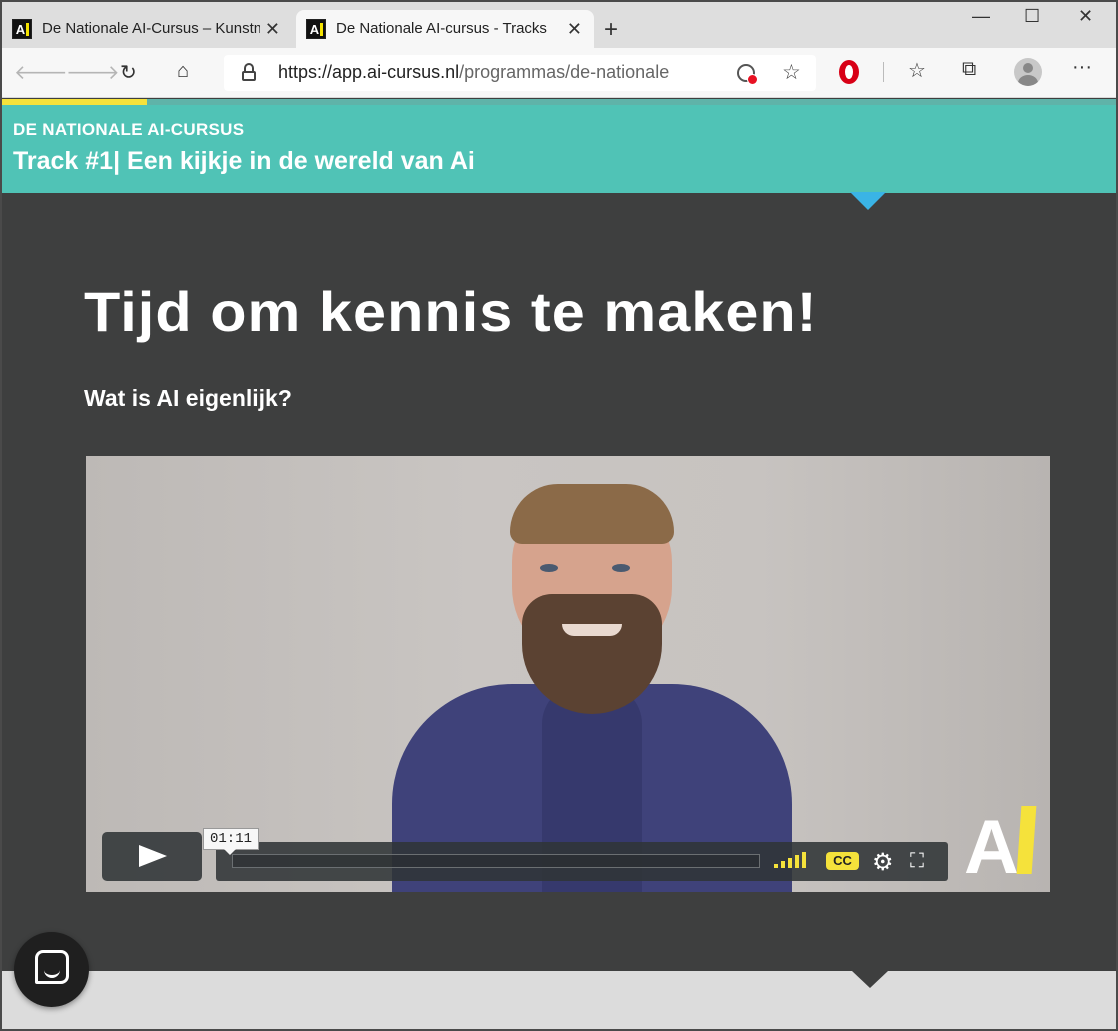  I want to click on reload-icon: ↻, so click(128, 72).